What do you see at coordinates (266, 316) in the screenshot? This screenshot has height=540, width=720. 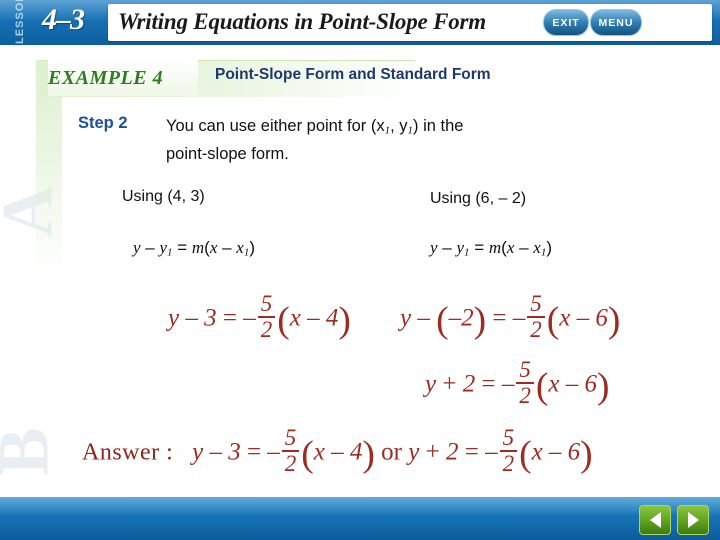 I see `fraction-left-1: 52` at bounding box center [266, 316].